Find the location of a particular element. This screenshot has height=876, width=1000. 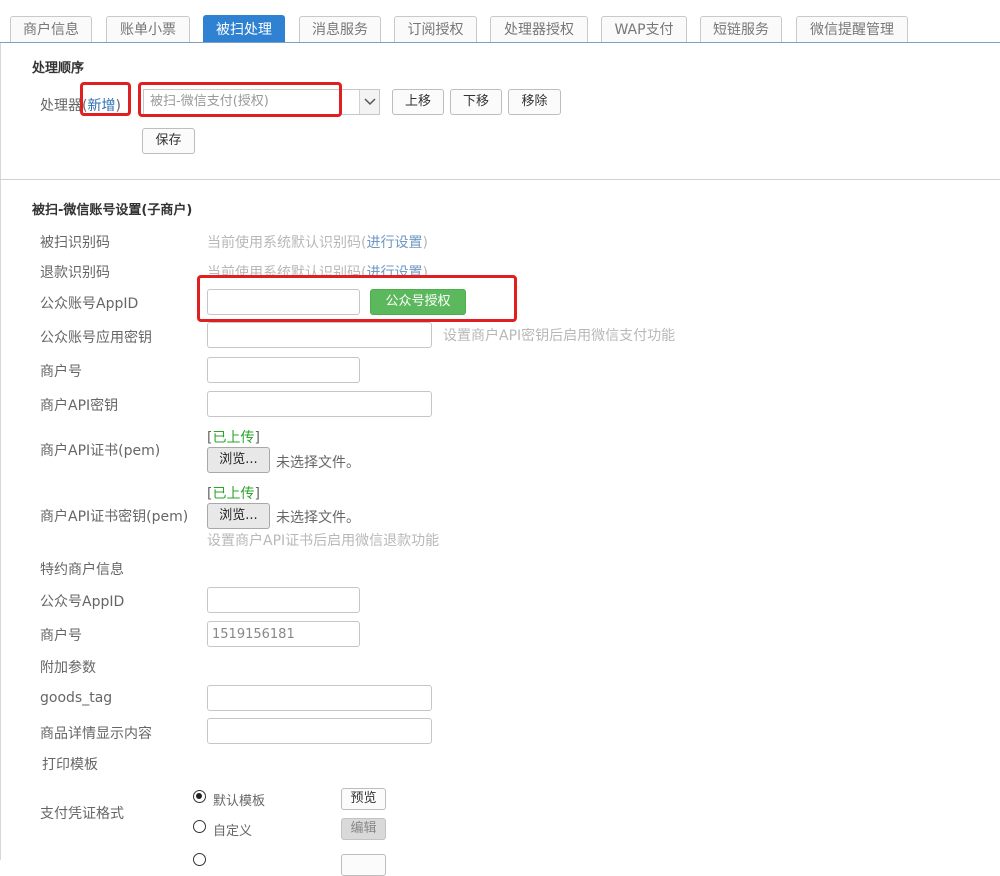

tab-bill-receipt: 账单小票 is located at coordinates (148, 29).